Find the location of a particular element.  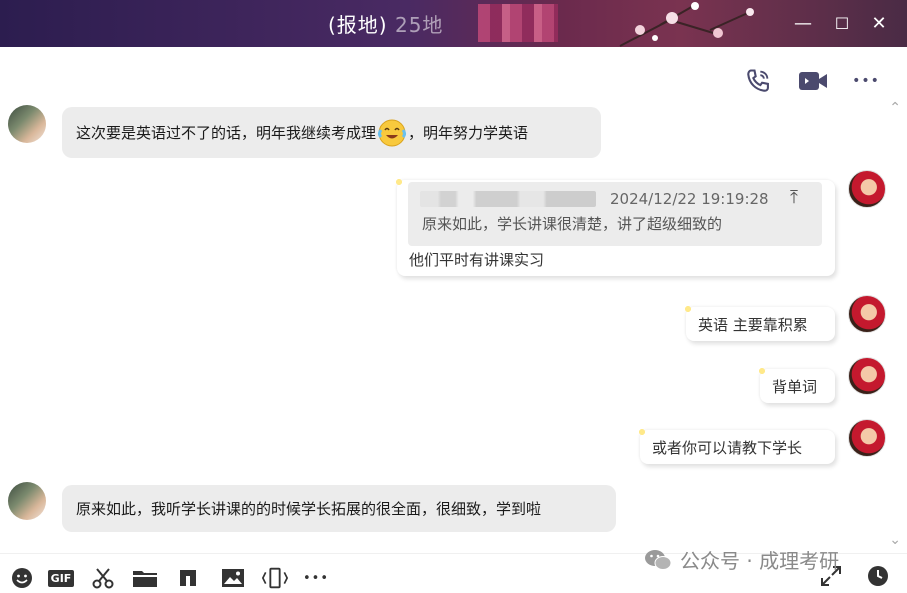

incoming-message-bubble: 原来如此，我听学长讲课的的时候学长拓展的很全面，很细致，学到啦 is located at coordinates (339, 508).